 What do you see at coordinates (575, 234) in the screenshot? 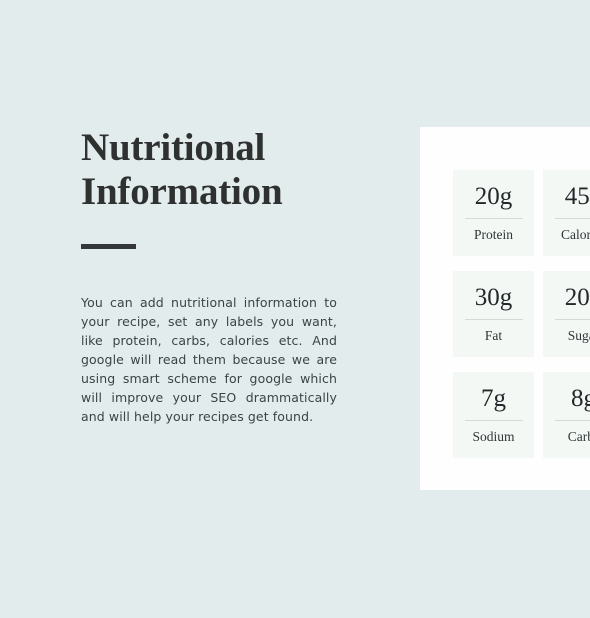
I see `nutrition-card-label: Calories` at bounding box center [575, 234].